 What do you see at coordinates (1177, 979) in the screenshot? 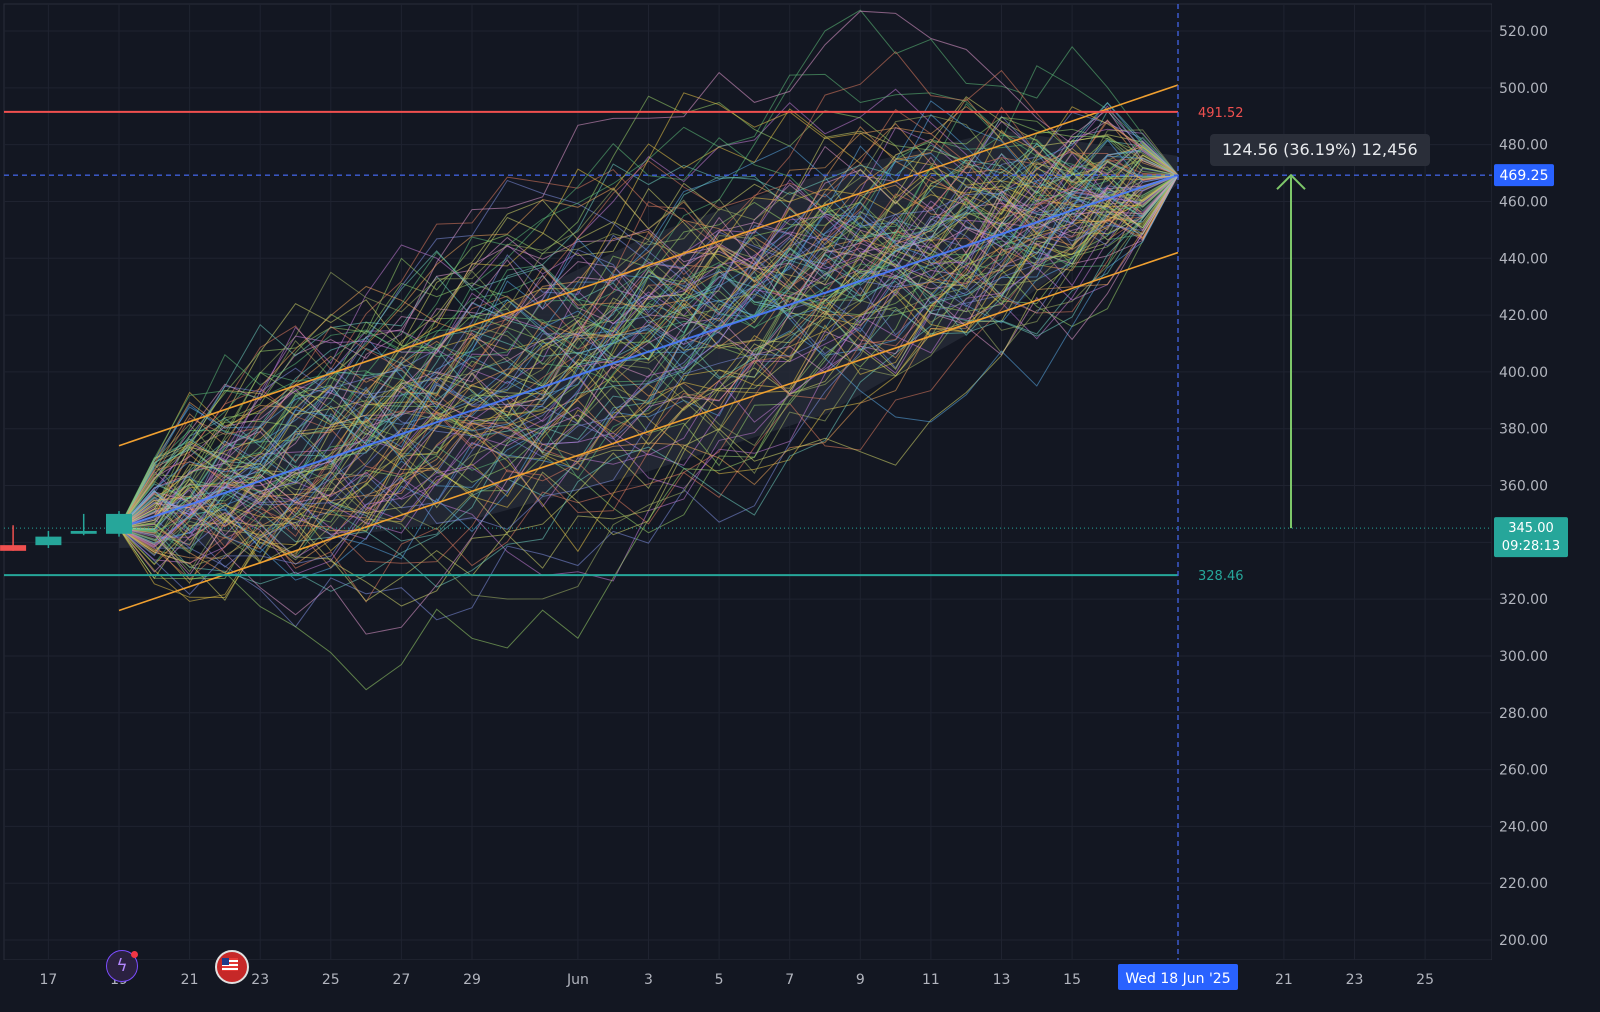
I see `crosshair-date-label: Wed 18 Jun '25` at bounding box center [1177, 979].